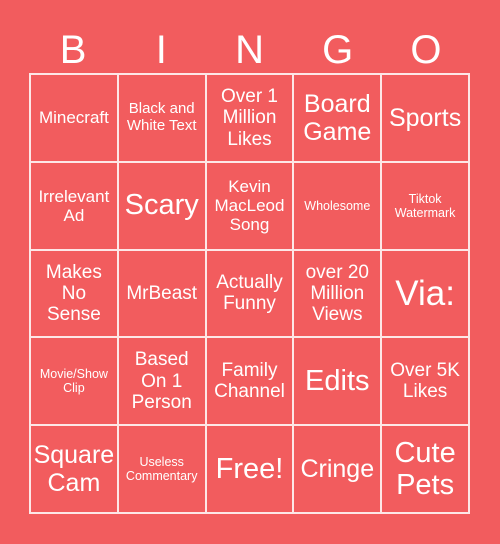  I want to click on header-letter-o: O, so click(426, 50).